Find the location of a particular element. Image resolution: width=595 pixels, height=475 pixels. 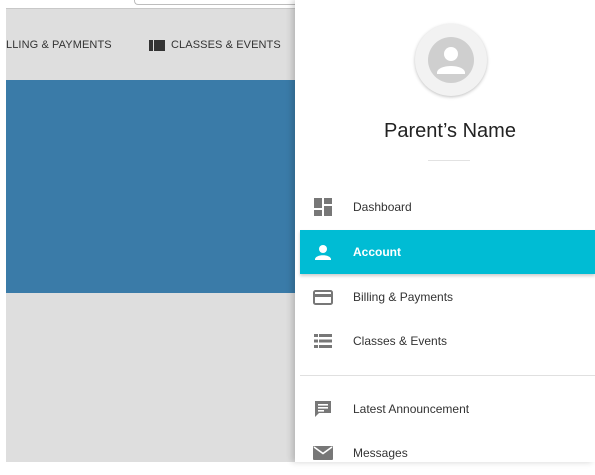

menu-item-account: Account is located at coordinates (447, 252).